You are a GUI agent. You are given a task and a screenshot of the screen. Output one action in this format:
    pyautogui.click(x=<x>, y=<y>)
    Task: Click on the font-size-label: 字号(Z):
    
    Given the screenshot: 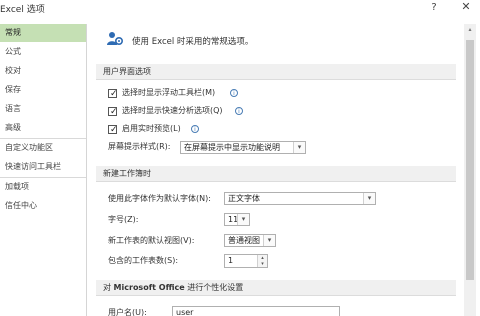 What is the action you would take?
    pyautogui.click(x=123, y=219)
    